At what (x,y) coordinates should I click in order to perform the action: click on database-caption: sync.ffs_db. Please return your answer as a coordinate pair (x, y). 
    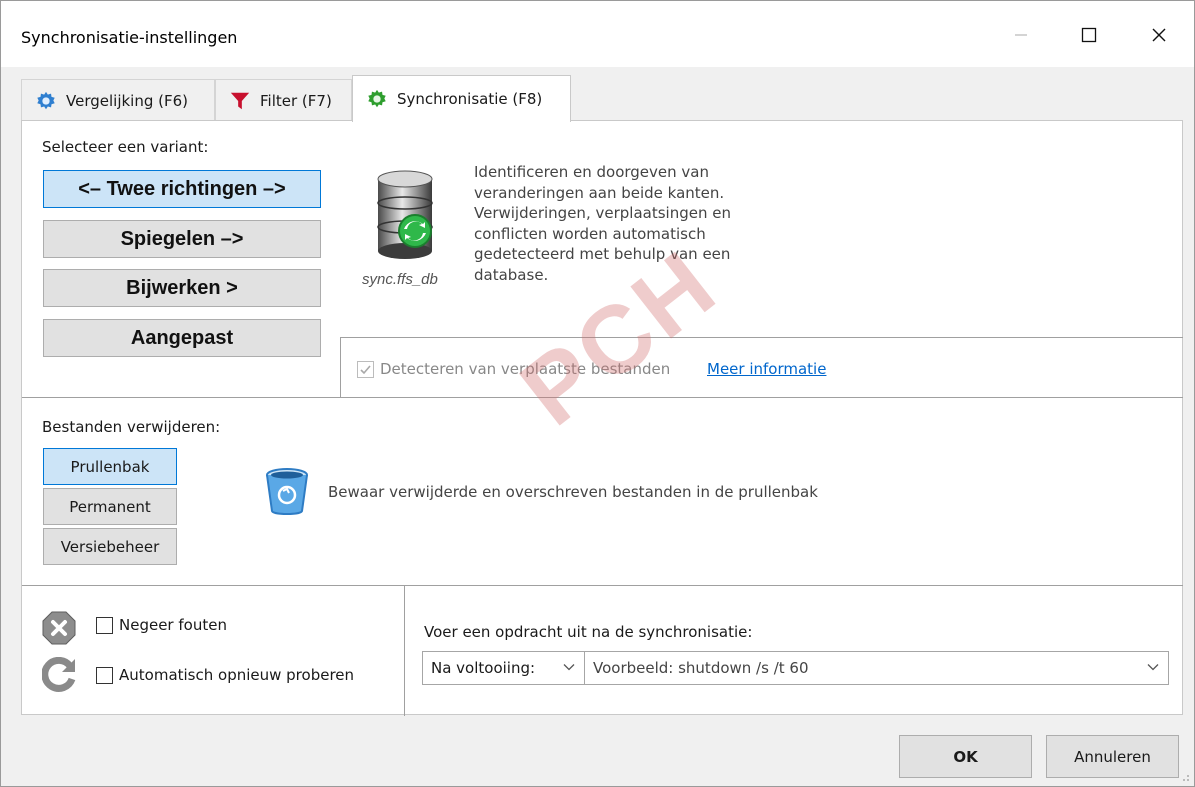
    Looking at the image, I should click on (400, 279).